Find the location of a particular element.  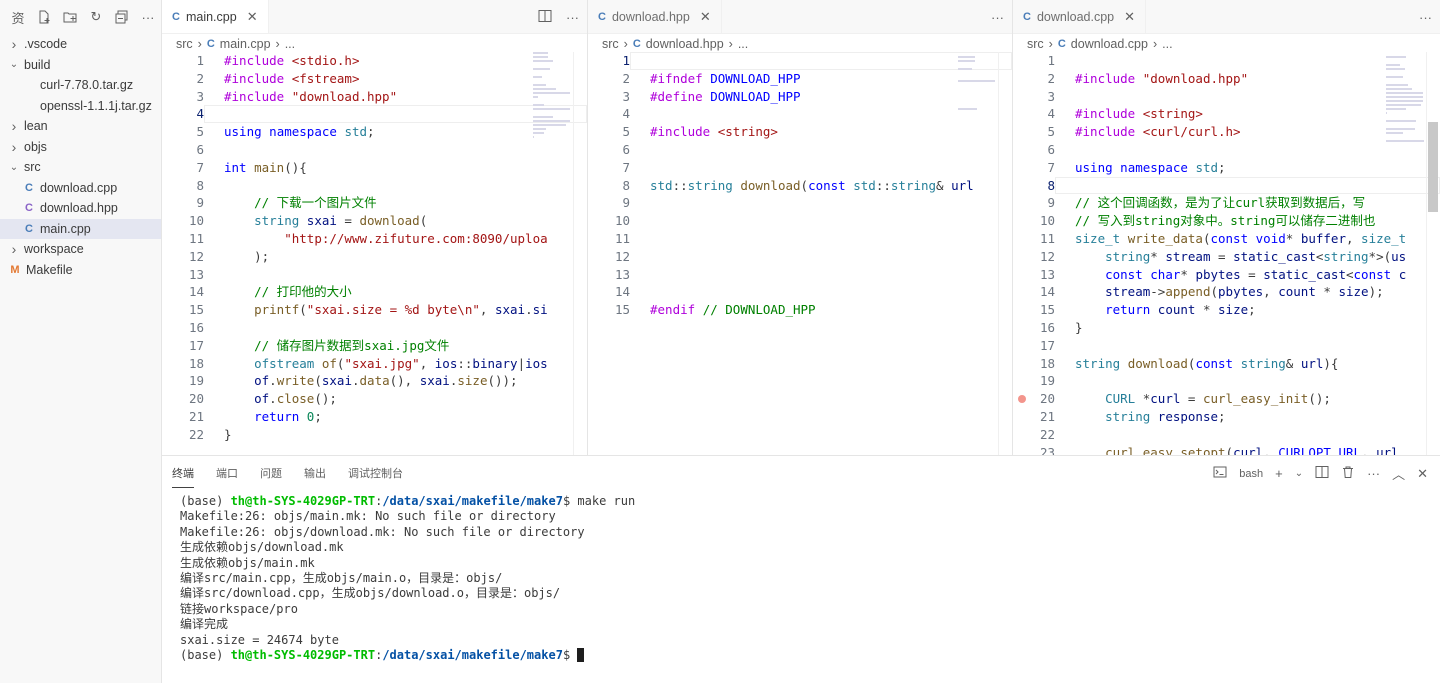

resource-icon: 资 is located at coordinates (18, 17).